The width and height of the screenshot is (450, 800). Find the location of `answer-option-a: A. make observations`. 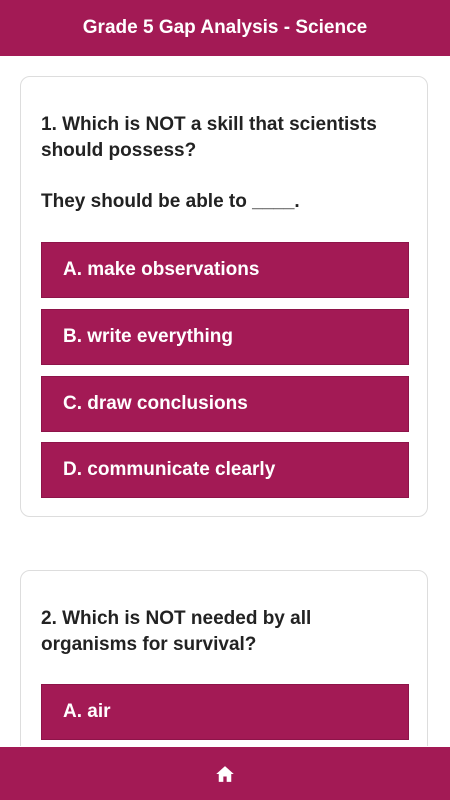

answer-option-a: A. make observations is located at coordinates (225, 270).